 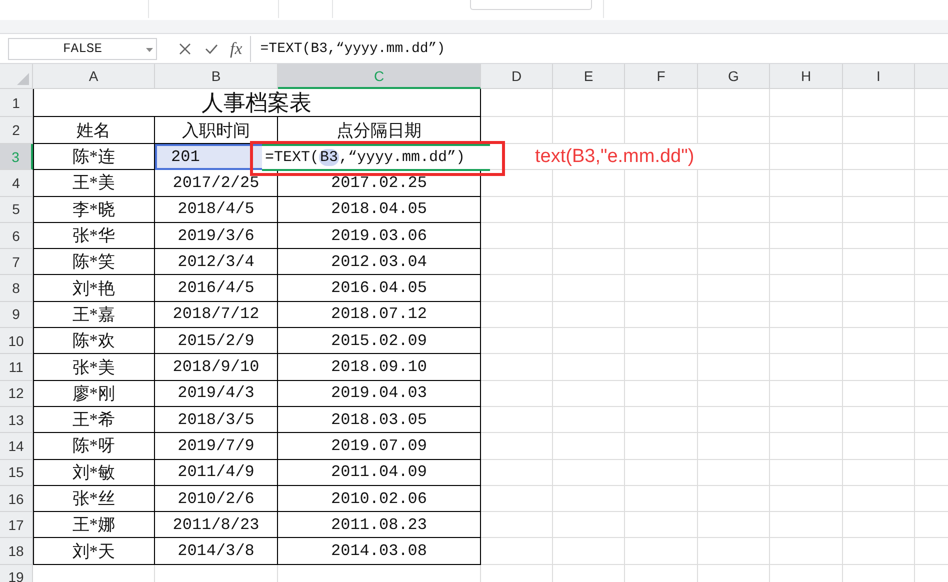 What do you see at coordinates (16, 393) in the screenshot?
I see `row-header: 12` at bounding box center [16, 393].